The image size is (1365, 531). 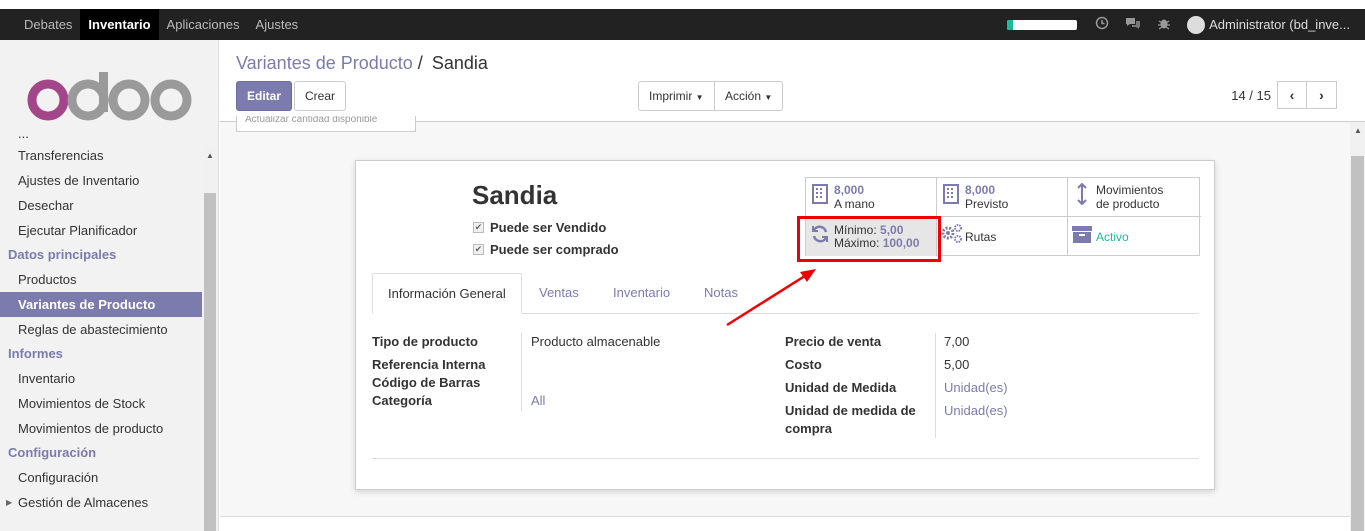 What do you see at coordinates (1128, 204) in the screenshot?
I see `moves-label-line2: de producto` at bounding box center [1128, 204].